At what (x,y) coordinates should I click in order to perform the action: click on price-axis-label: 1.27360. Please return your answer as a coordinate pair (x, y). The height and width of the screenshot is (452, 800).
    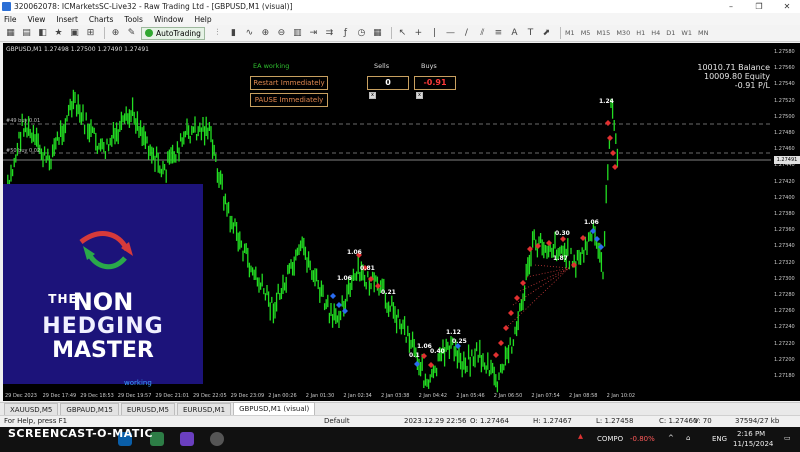
    Looking at the image, I should click on (784, 230).